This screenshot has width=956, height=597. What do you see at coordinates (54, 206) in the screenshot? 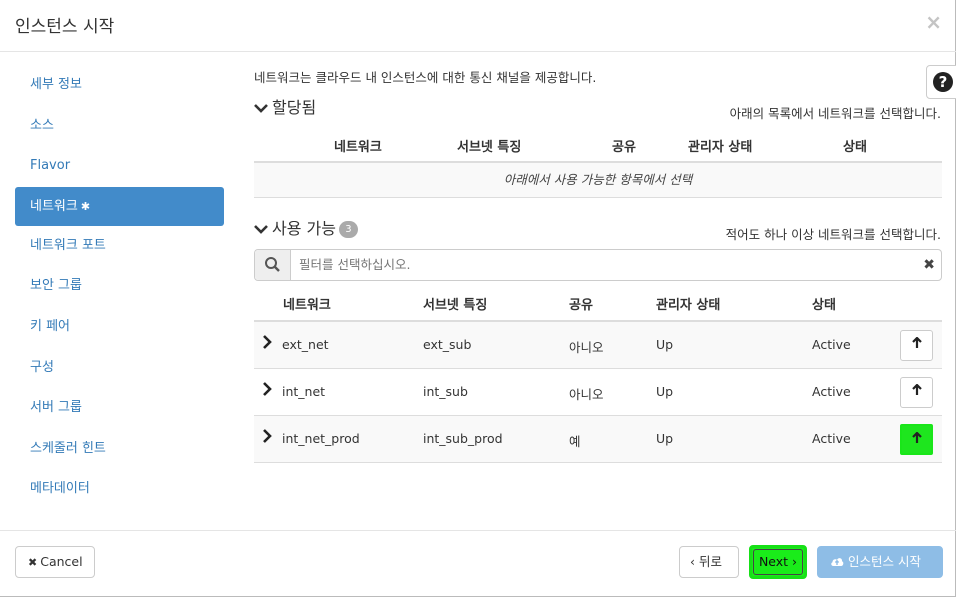
I see `nav-item-label: 네트워크` at bounding box center [54, 206].